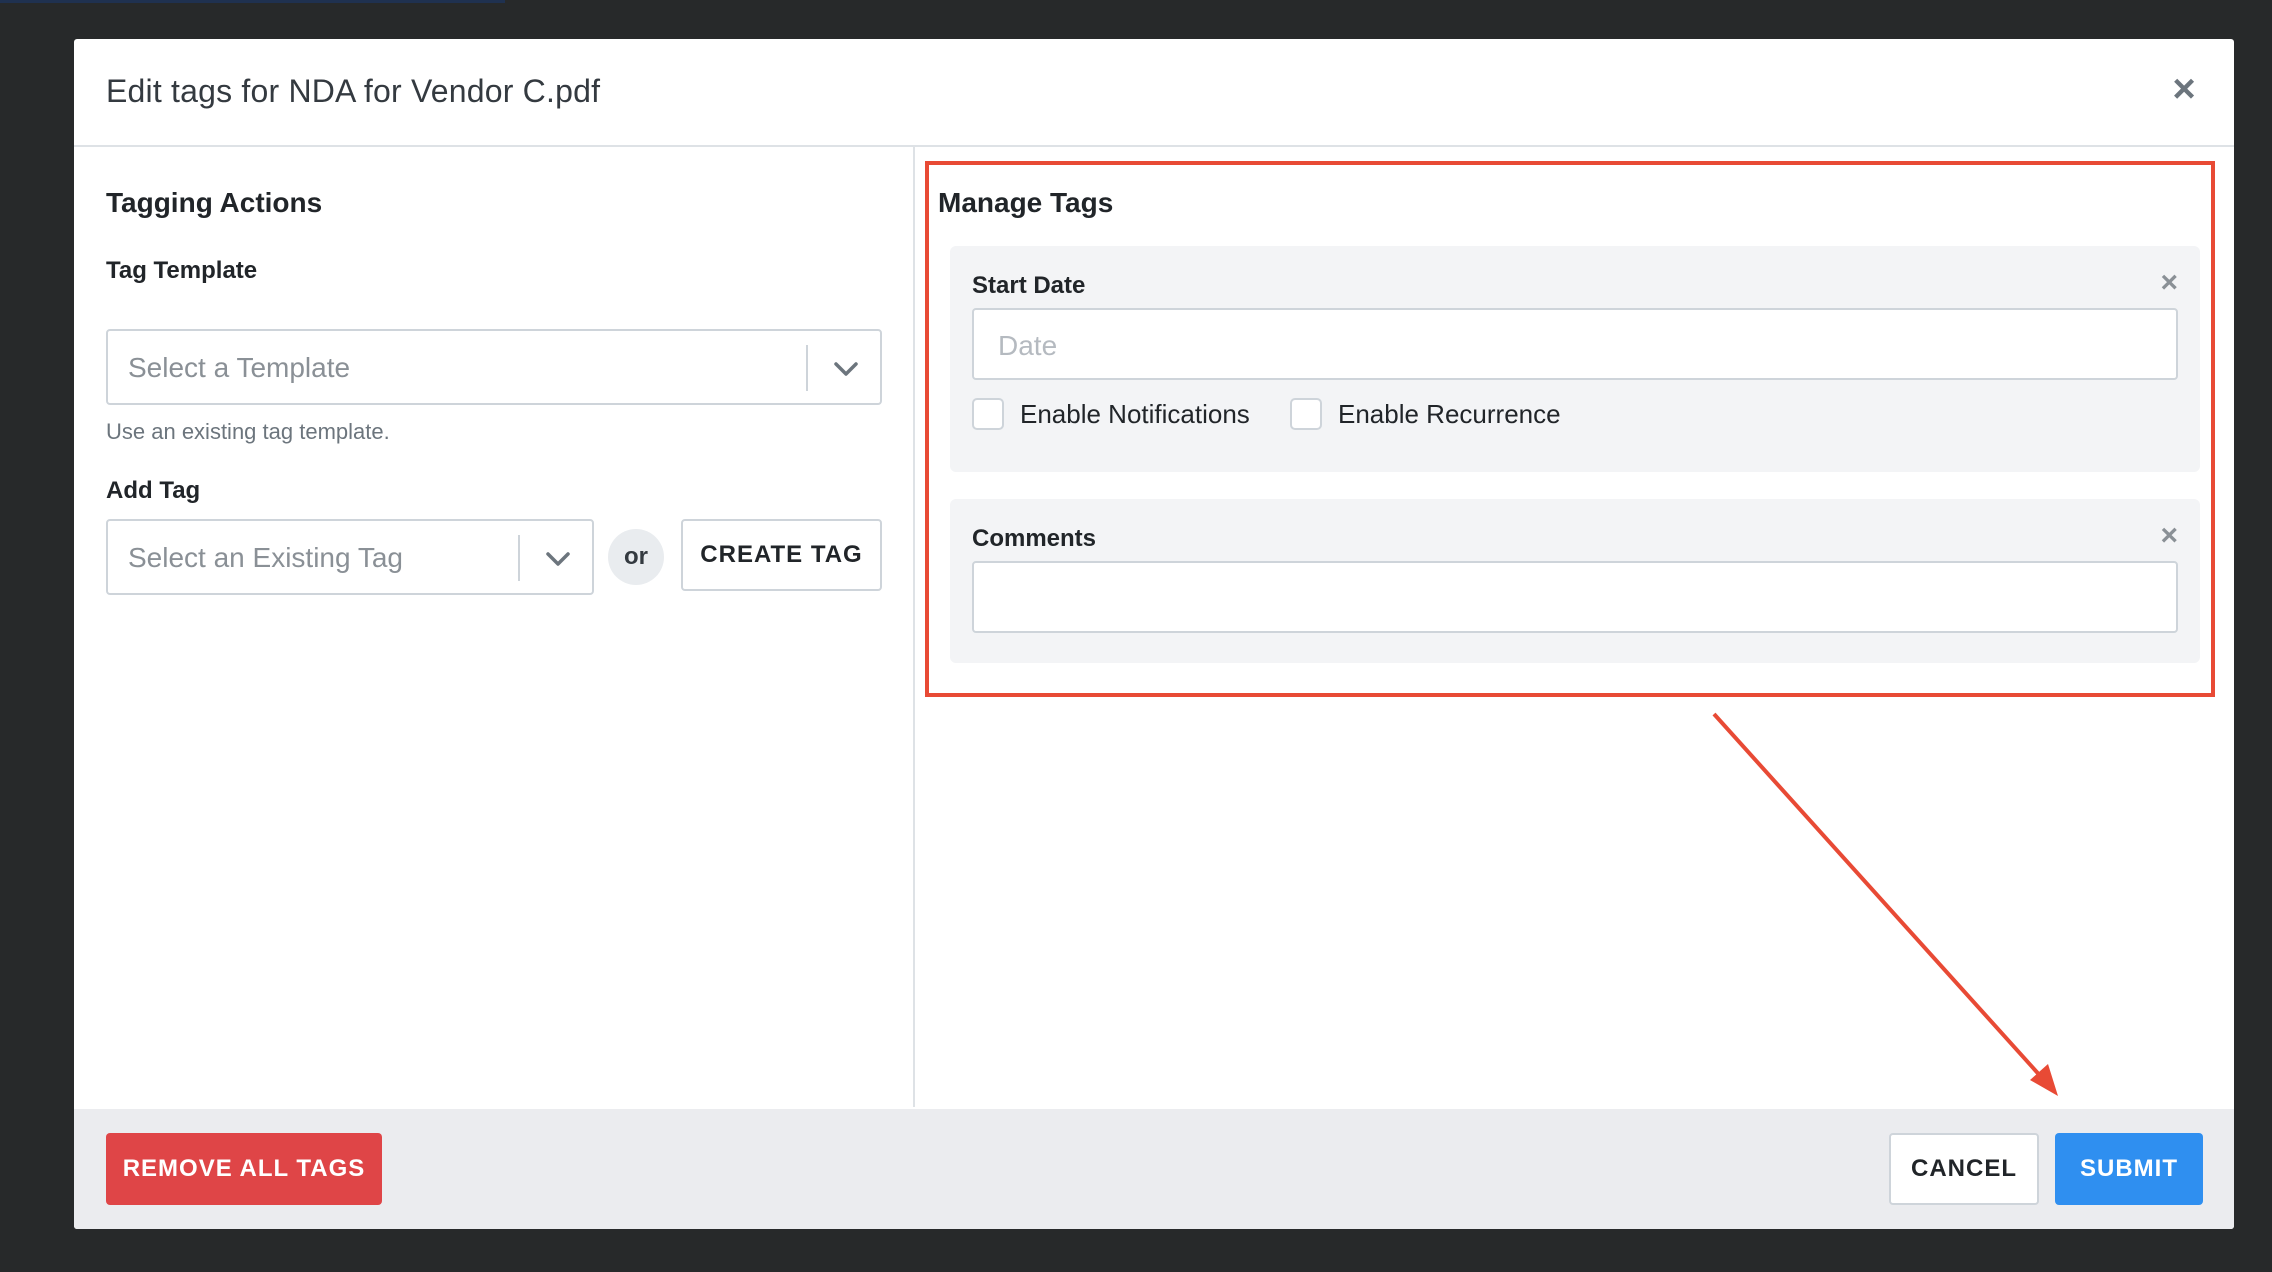 The width and height of the screenshot is (2272, 1272). I want to click on comments-tag-card: Comments ×, so click(1575, 581).